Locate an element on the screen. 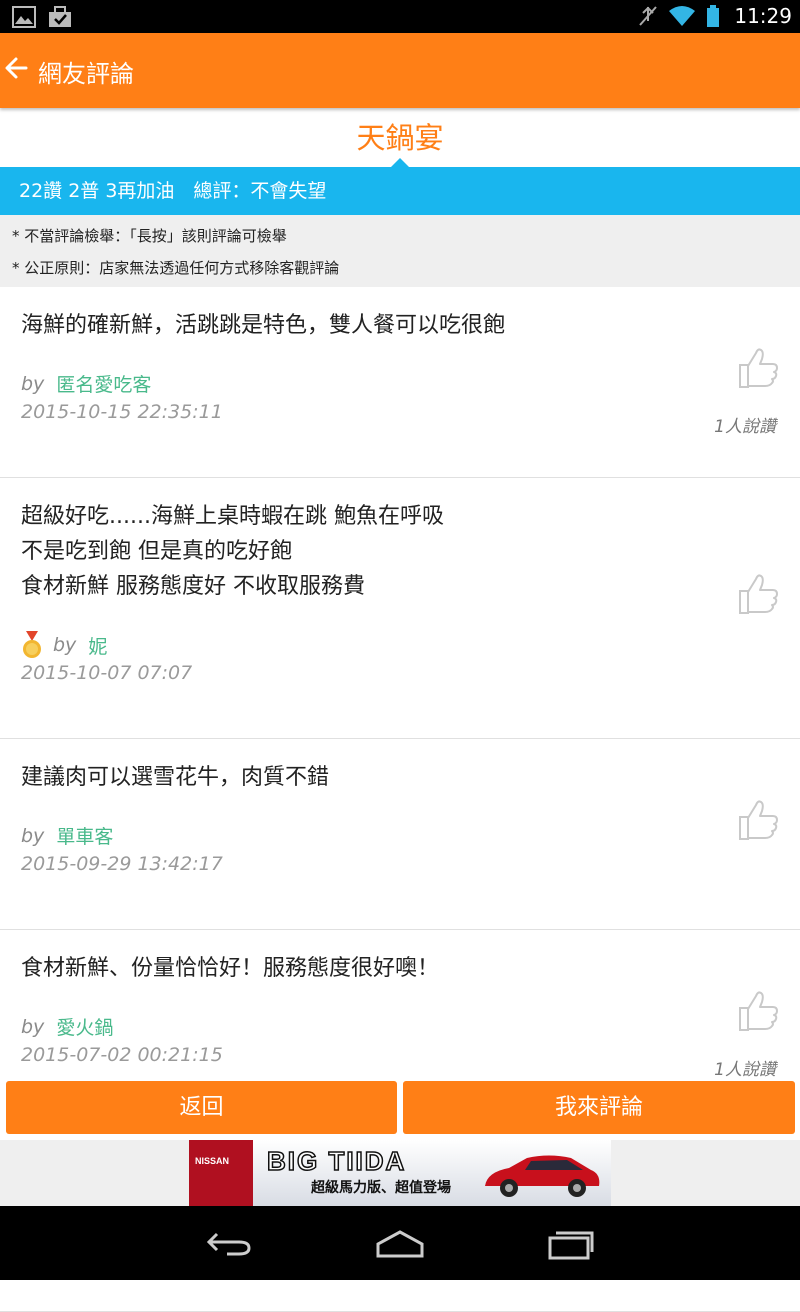 The image size is (800, 1312). ad-logo: NISSAN is located at coordinates (221, 1173).